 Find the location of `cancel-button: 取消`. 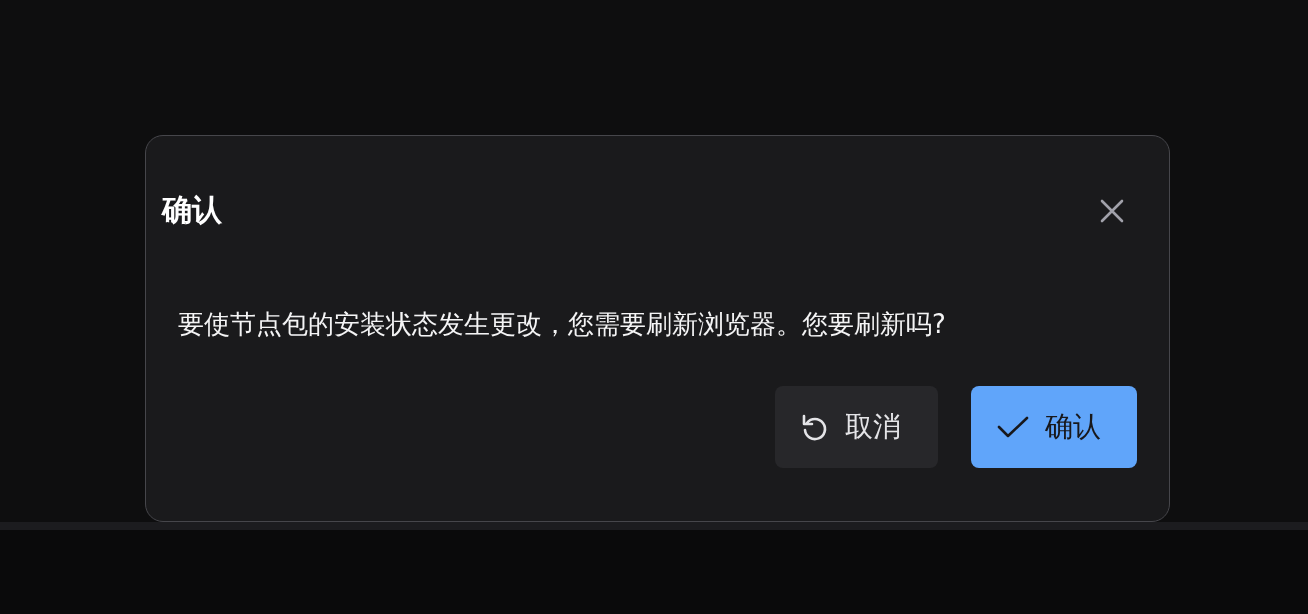

cancel-button: 取消 is located at coordinates (856, 427).